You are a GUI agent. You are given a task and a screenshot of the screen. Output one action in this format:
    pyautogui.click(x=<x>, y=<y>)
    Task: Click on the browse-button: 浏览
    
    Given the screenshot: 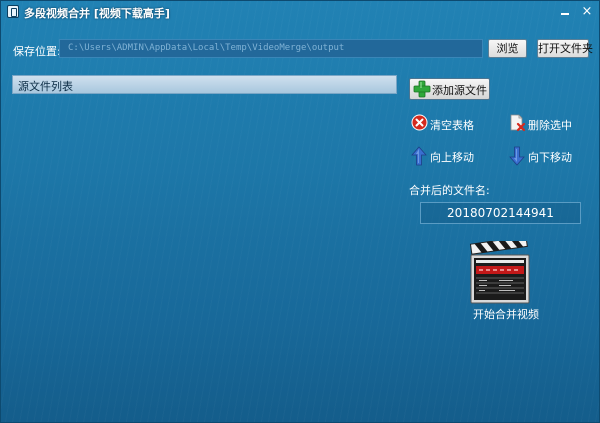 What is the action you would take?
    pyautogui.click(x=507, y=48)
    